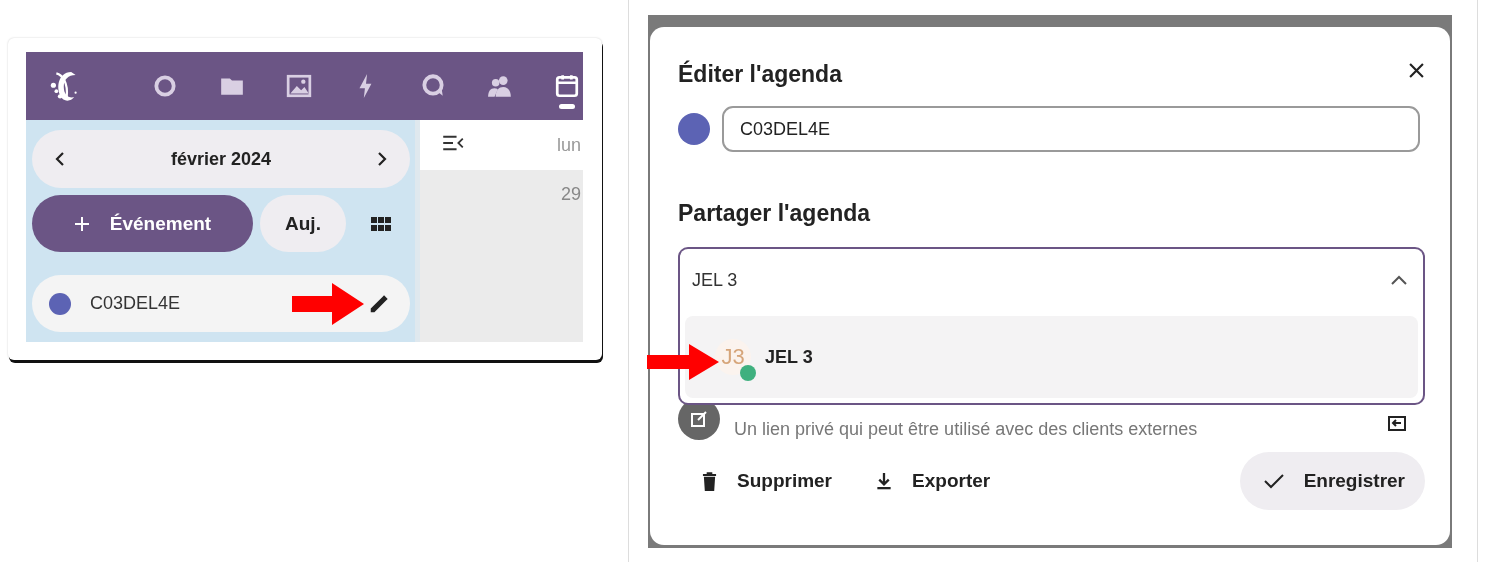  What do you see at coordinates (381, 223) in the screenshot?
I see `grid-icon` at bounding box center [381, 223].